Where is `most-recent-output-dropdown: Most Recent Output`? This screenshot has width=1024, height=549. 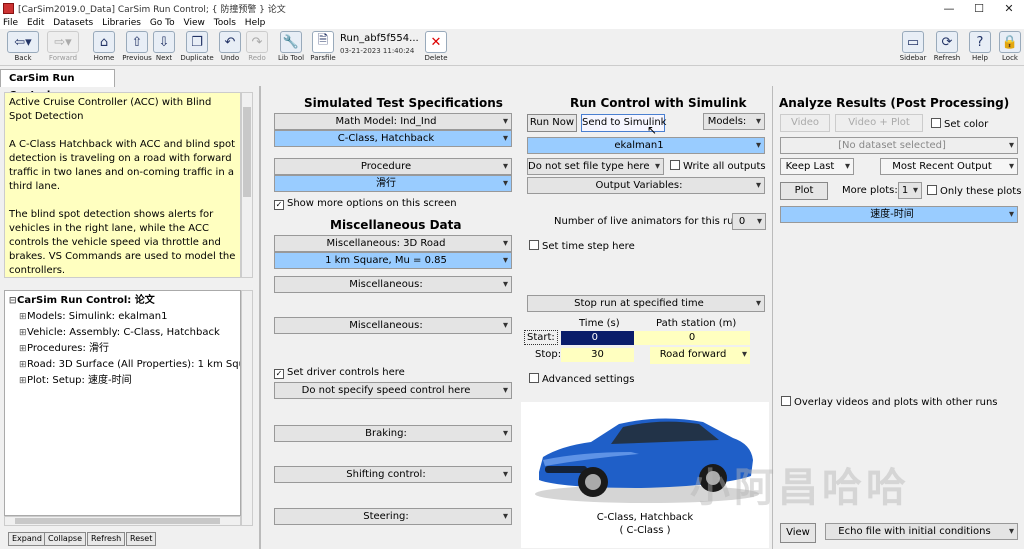 most-recent-output-dropdown: Most Recent Output is located at coordinates (949, 166).